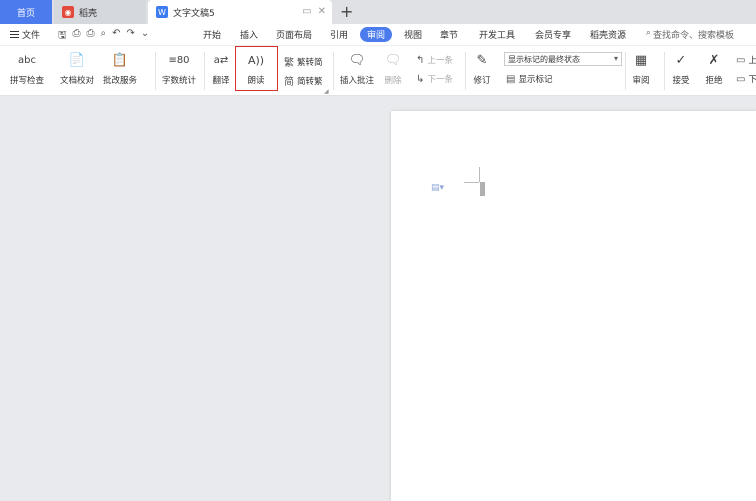 This screenshot has height=501, width=756. I want to click on word-count-button: ≡80 字数统计, so click(179, 68).